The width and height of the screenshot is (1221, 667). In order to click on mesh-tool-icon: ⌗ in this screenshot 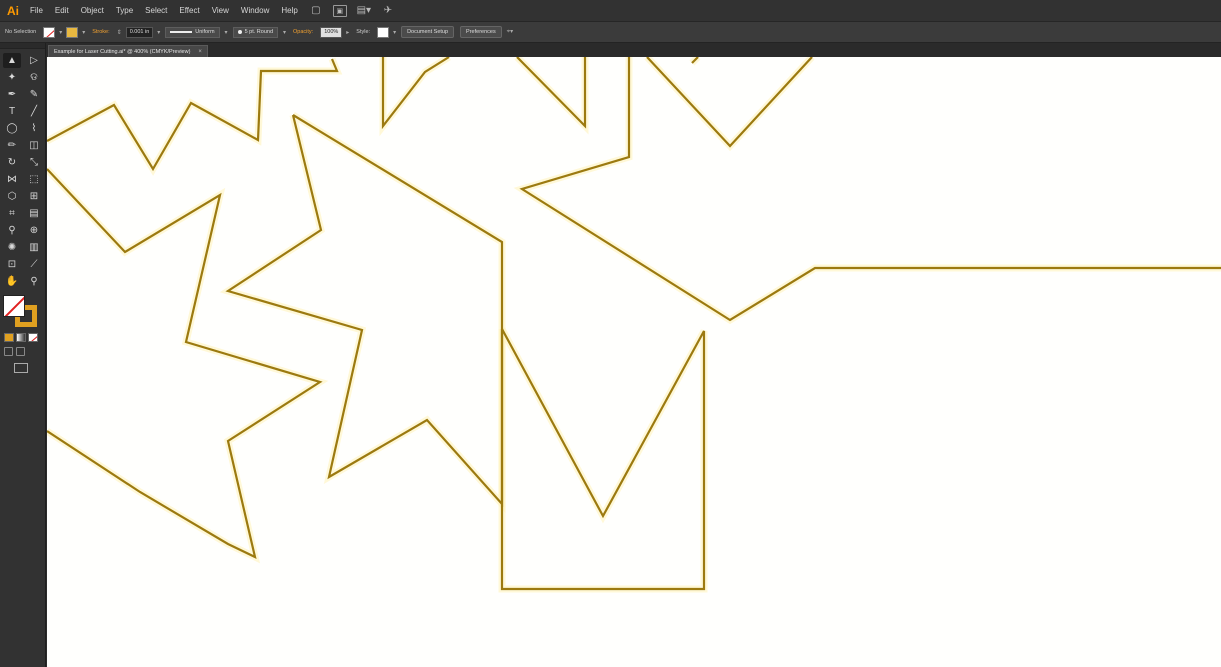, I will do `click(12, 213)`.